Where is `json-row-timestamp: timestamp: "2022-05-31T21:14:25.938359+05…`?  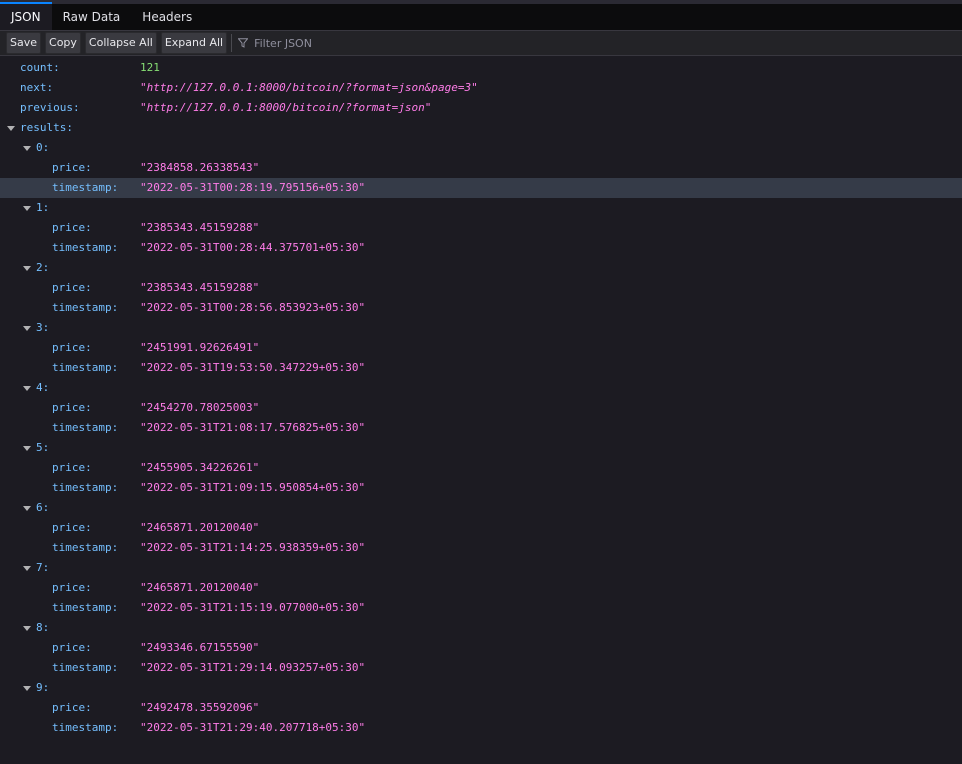 json-row-timestamp: timestamp: "2022-05-31T21:14:25.938359+05… is located at coordinates (481, 548).